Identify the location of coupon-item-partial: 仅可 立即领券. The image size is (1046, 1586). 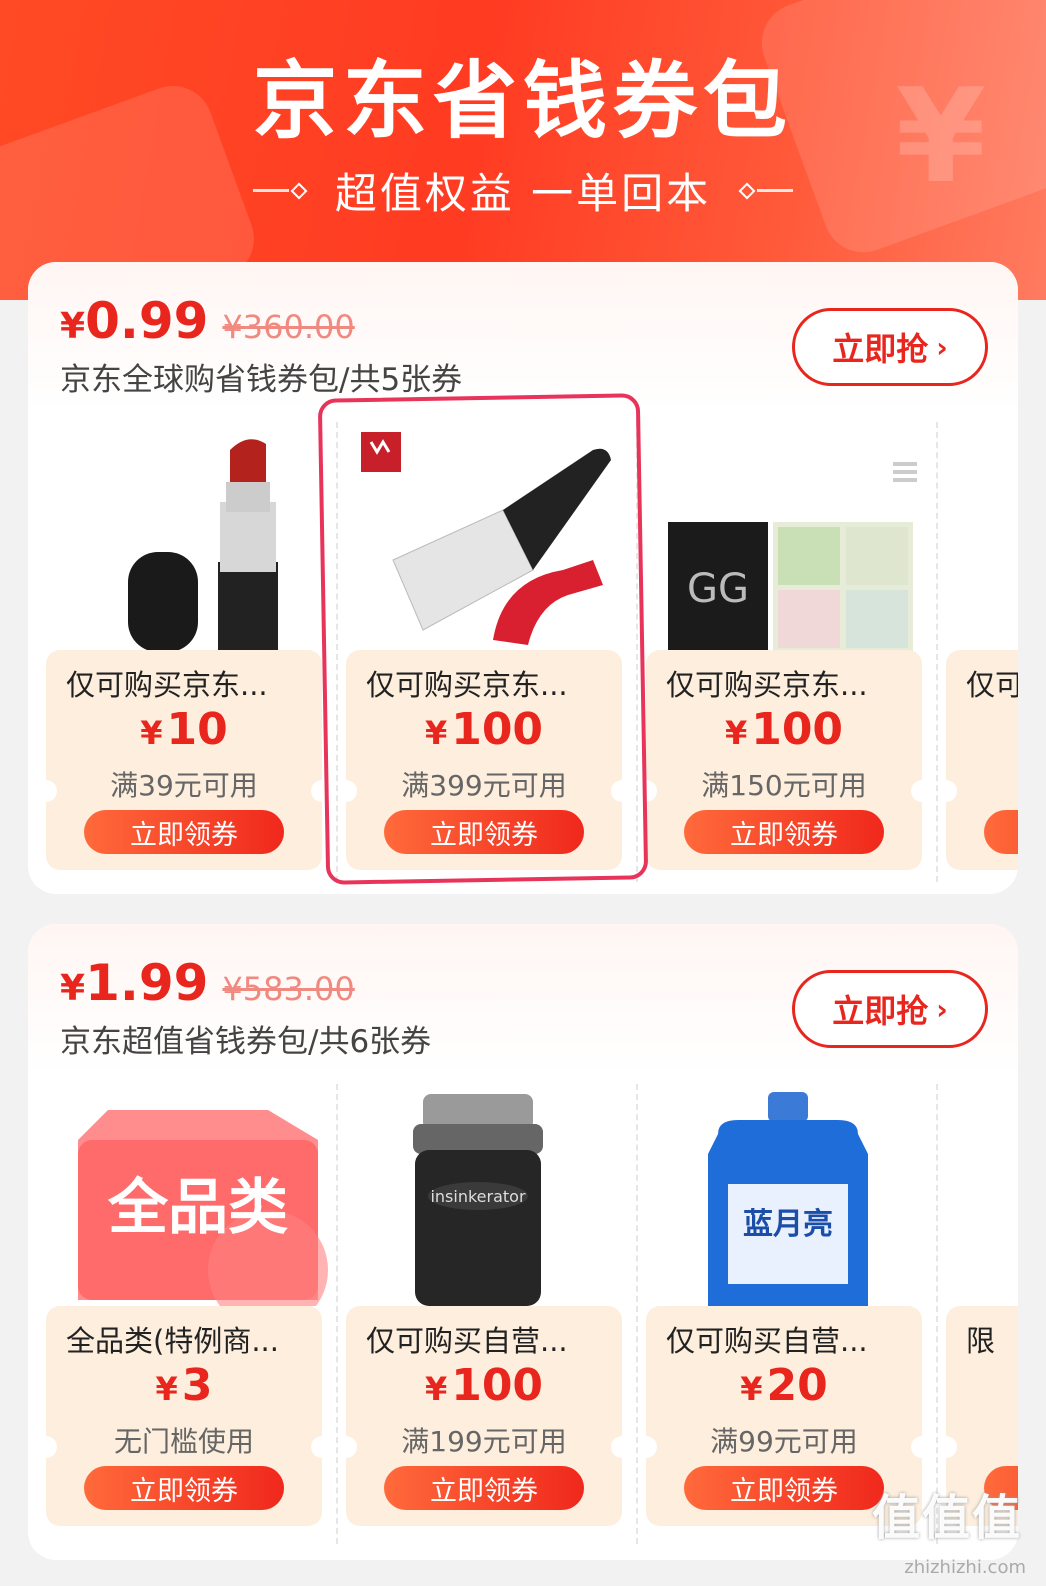
(982, 760).